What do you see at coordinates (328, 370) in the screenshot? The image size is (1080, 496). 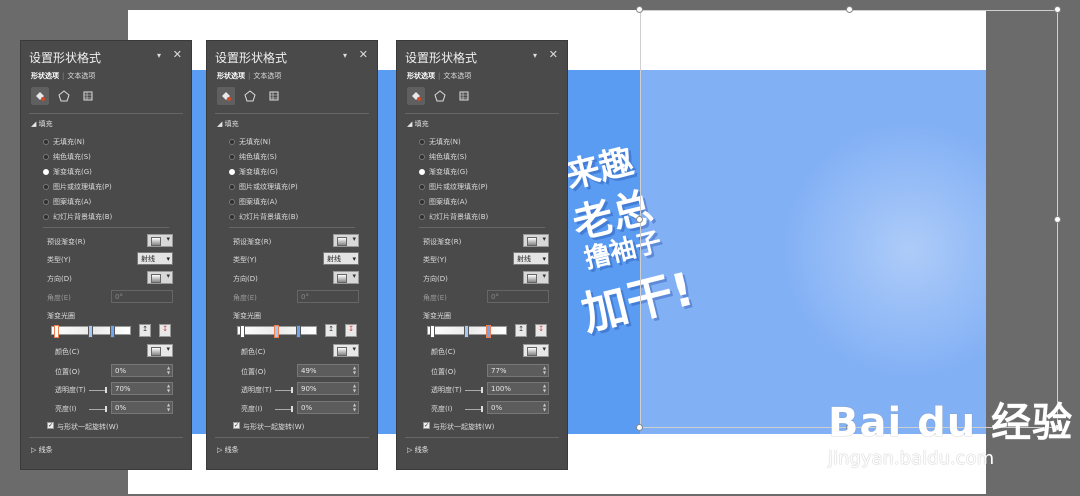 I see `position-input: 49% ▲ ▼` at bounding box center [328, 370].